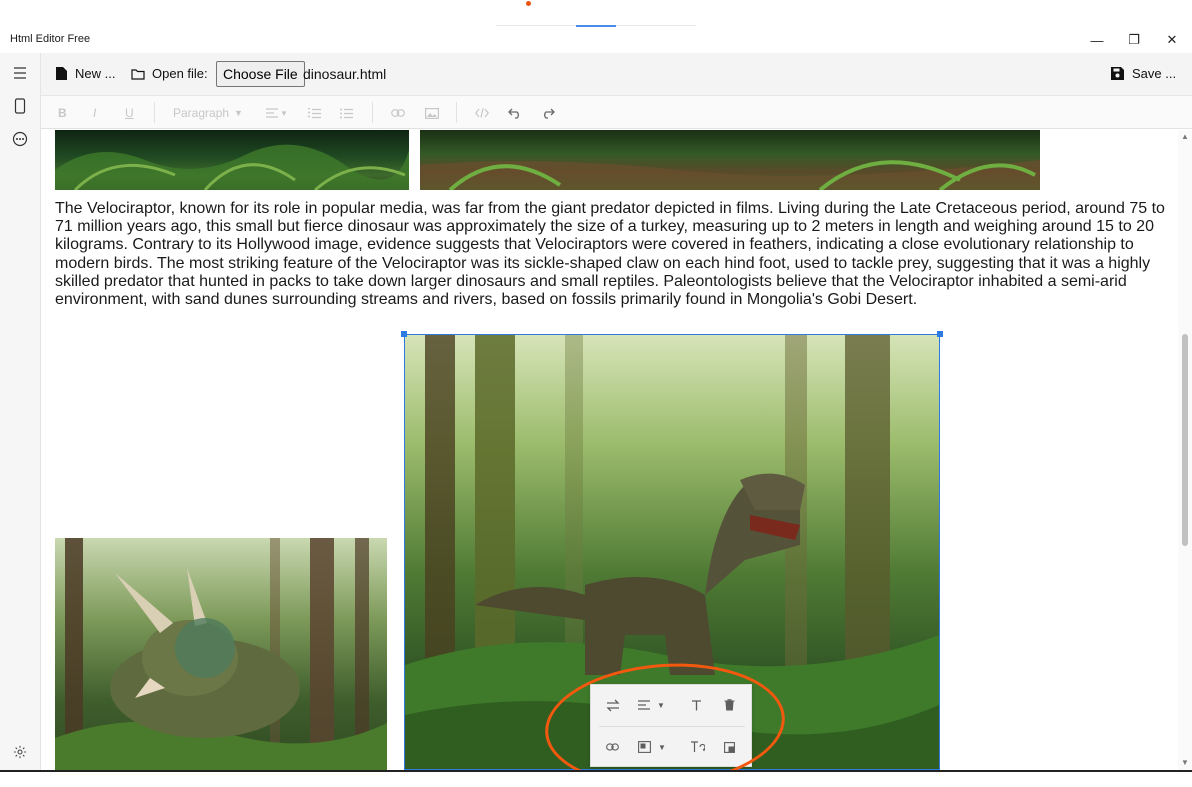 Image resolution: width=1192 pixels, height=787 pixels. What do you see at coordinates (1134, 40) in the screenshot?
I see `maximize-button: ❐` at bounding box center [1134, 40].